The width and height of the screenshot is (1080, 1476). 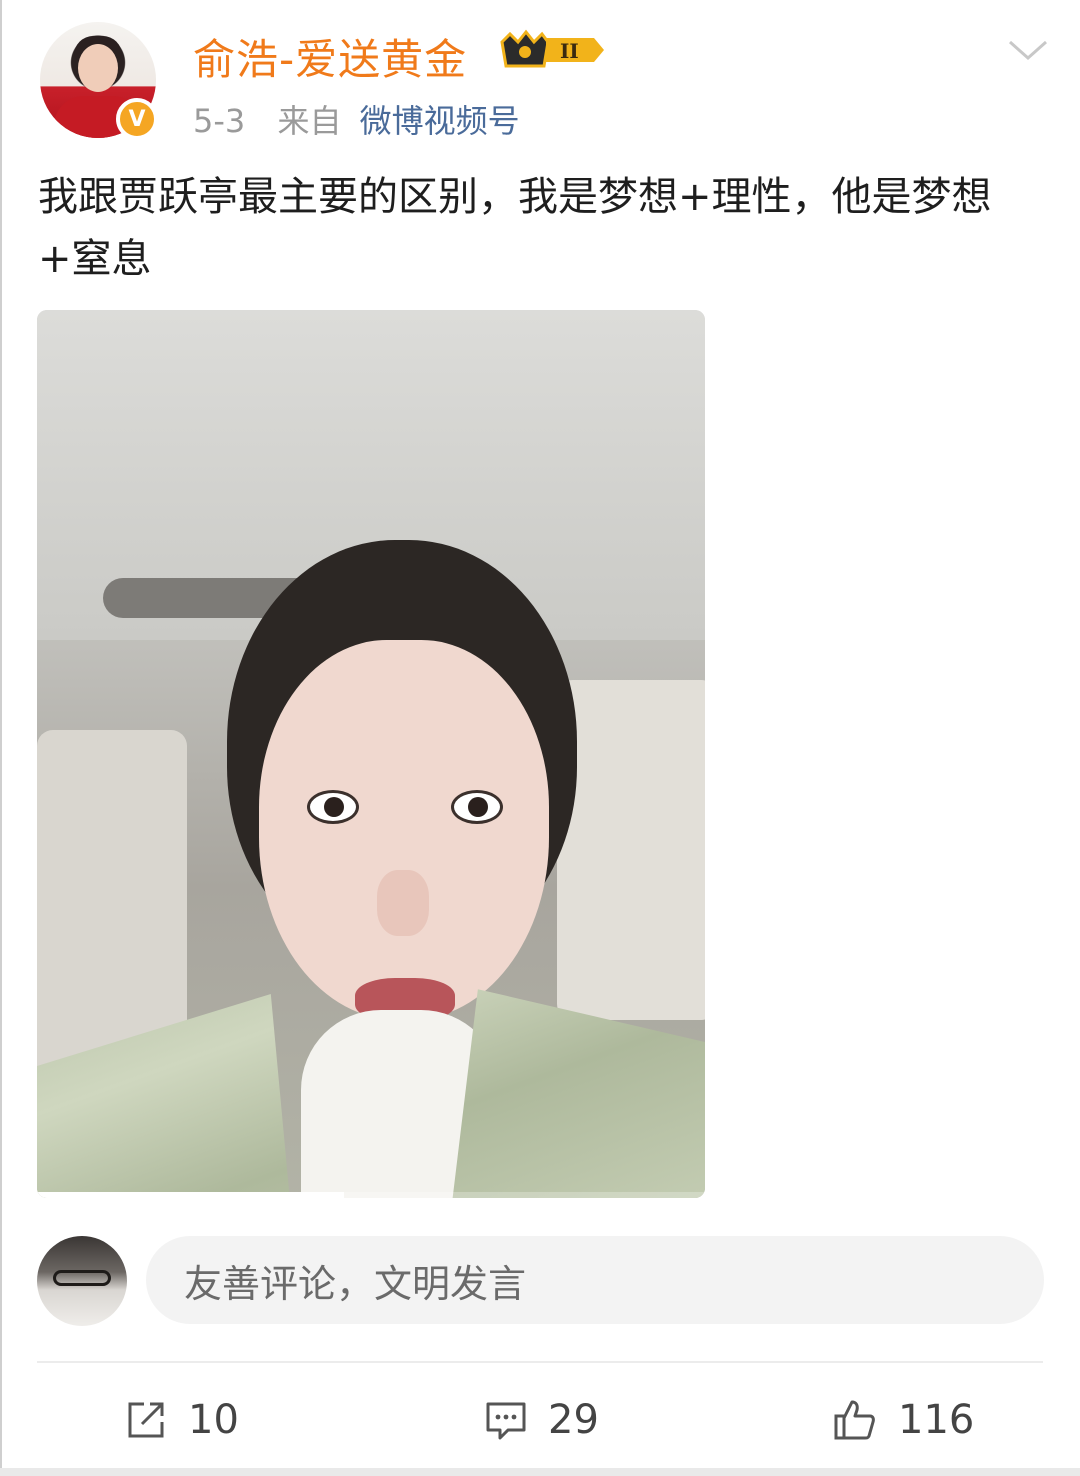 What do you see at coordinates (440, 121) in the screenshot?
I see `post-source-link: 微博视频号` at bounding box center [440, 121].